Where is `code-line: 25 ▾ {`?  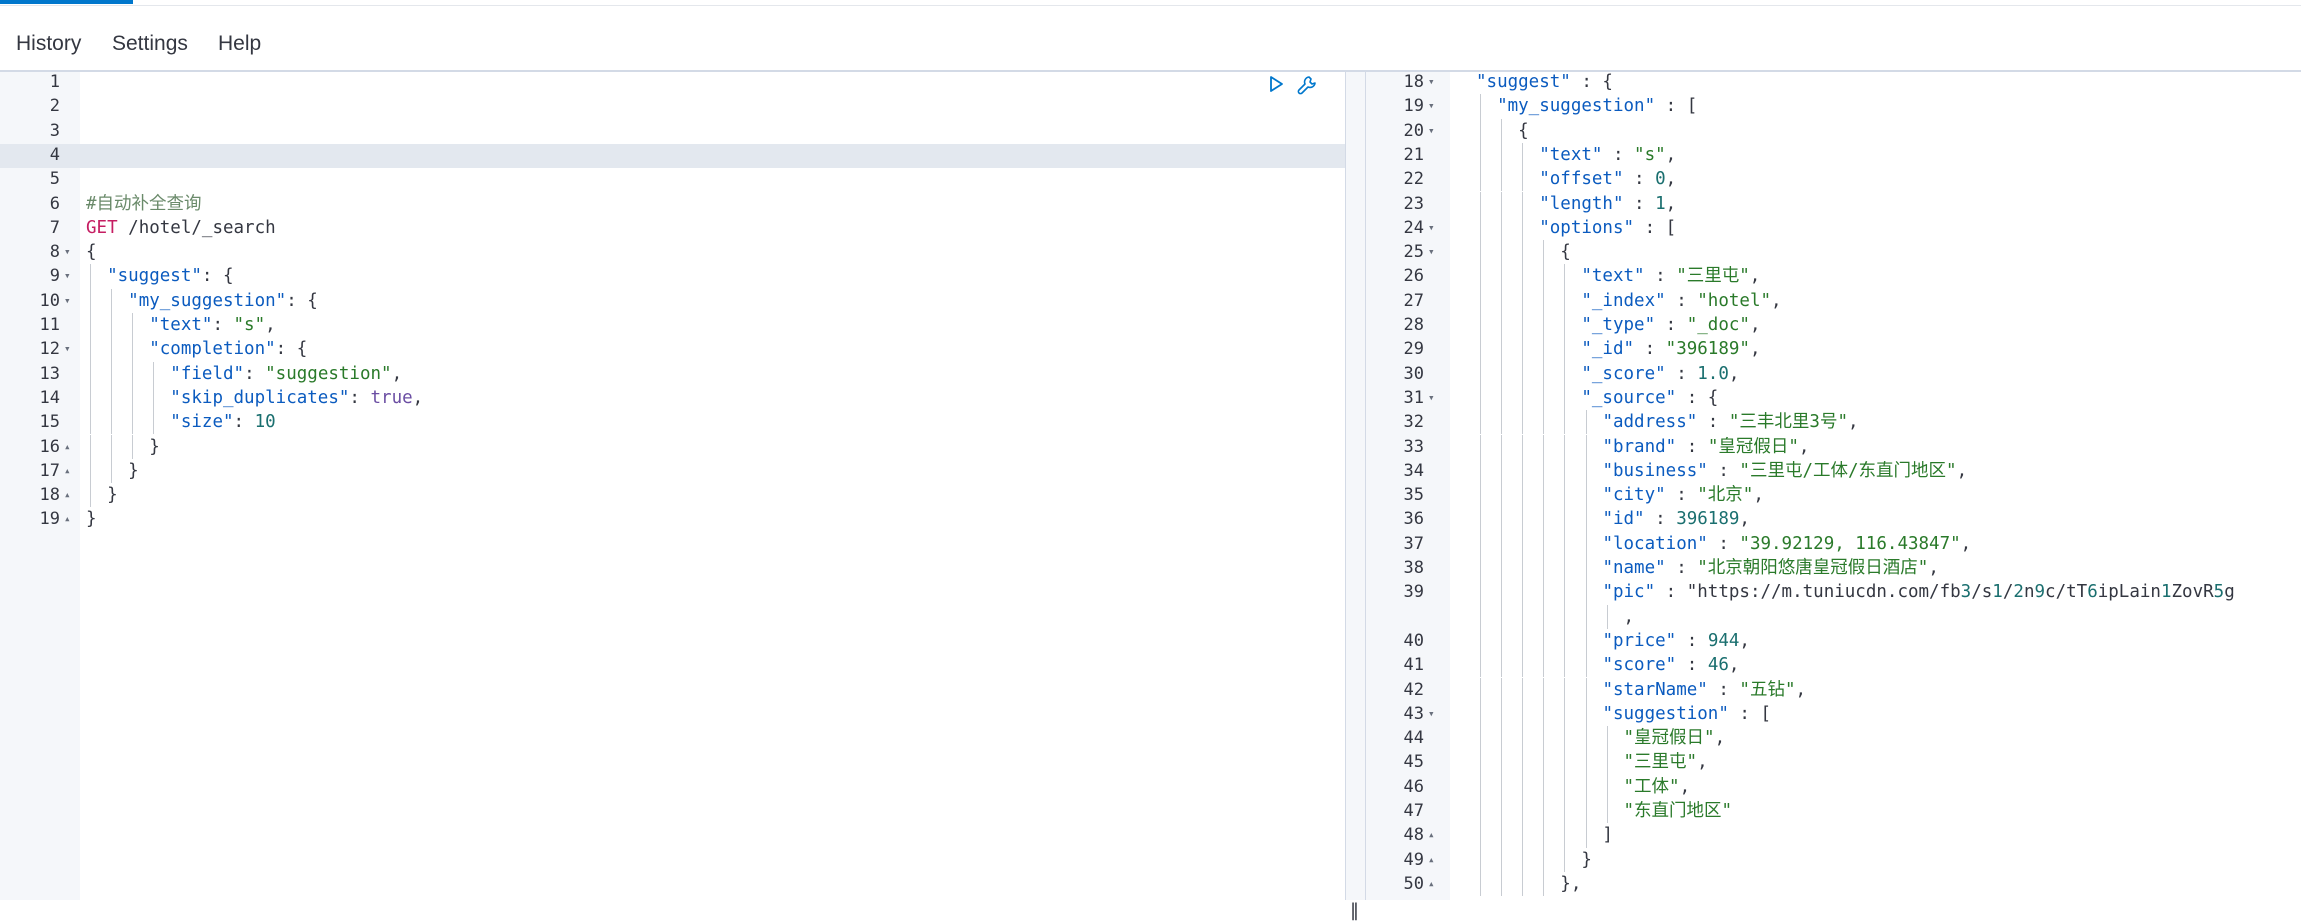
code-line: 25 ▾ { is located at coordinates (1833, 252).